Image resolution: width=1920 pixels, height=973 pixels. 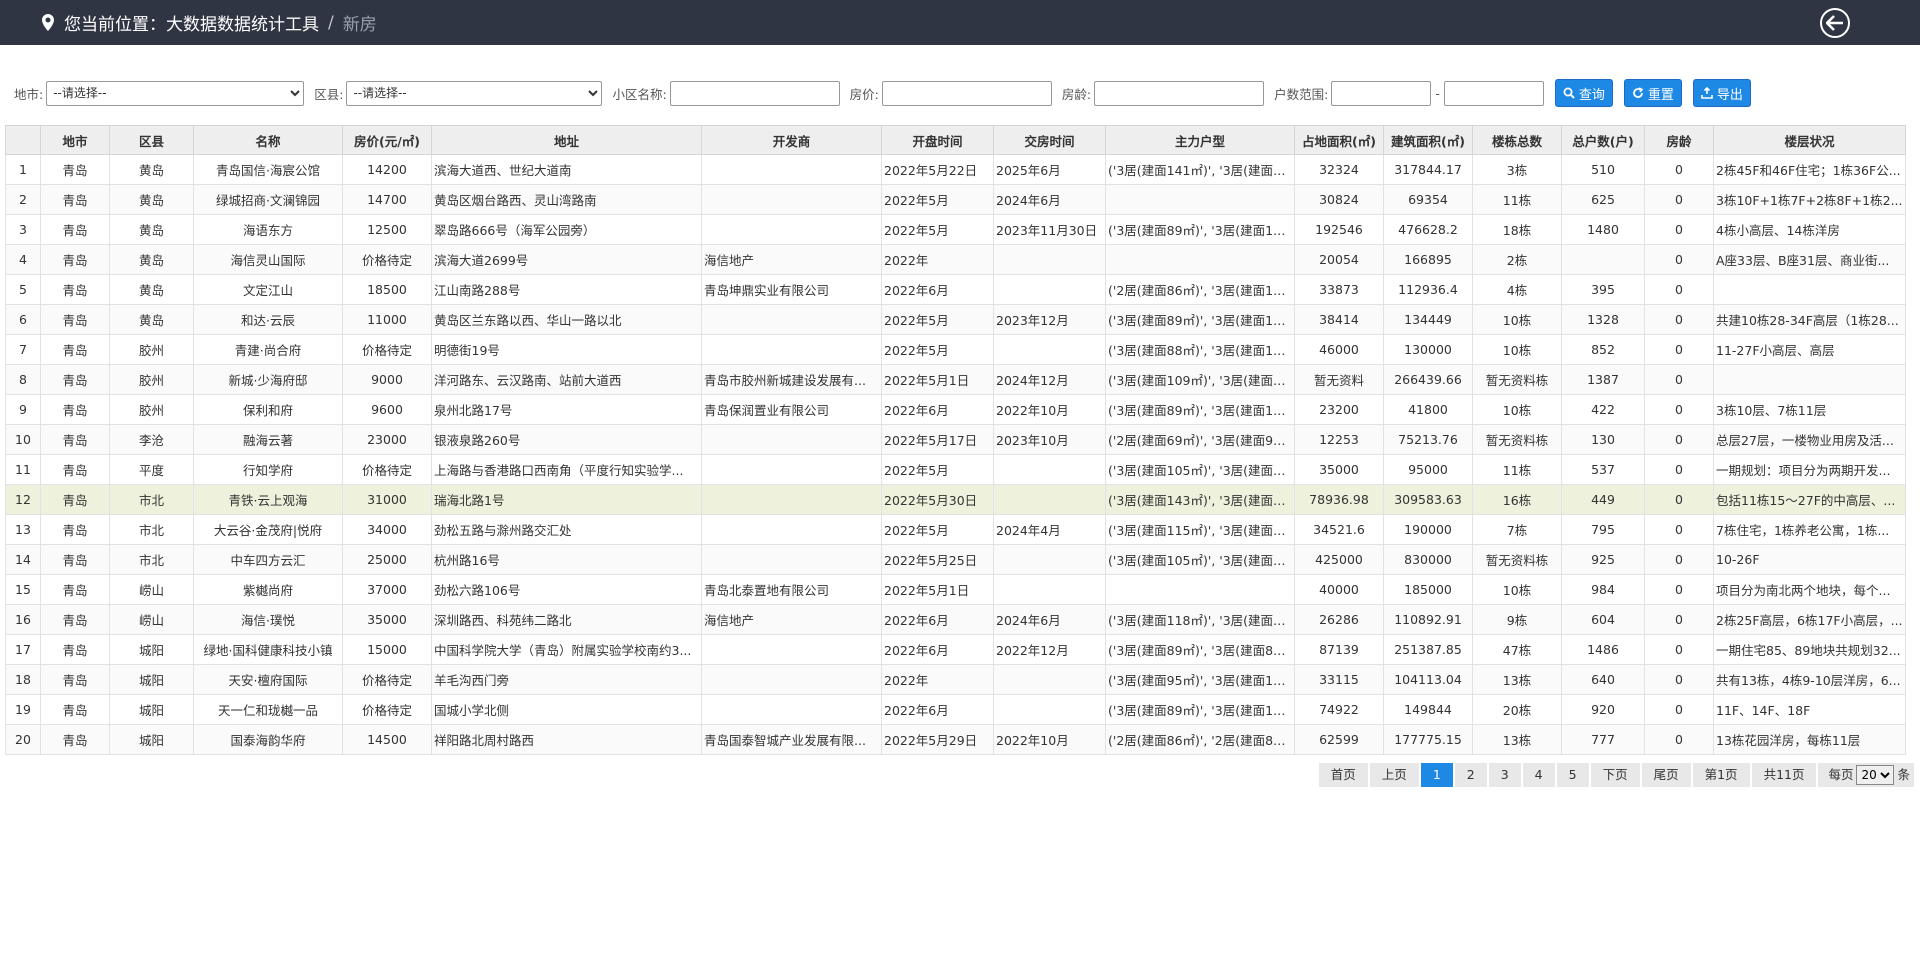 What do you see at coordinates (268, 379) in the screenshot?
I see `table-cell: 新城·少海府邸` at bounding box center [268, 379].